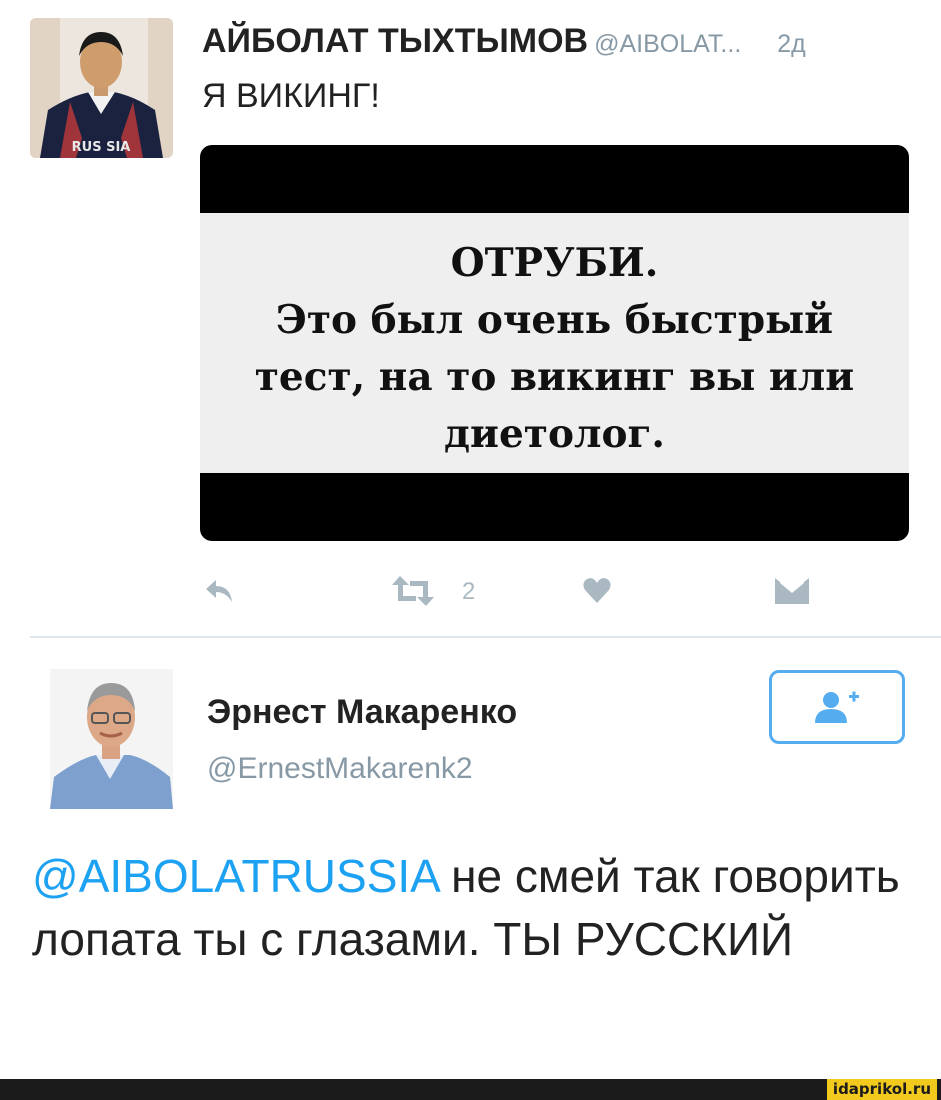 This screenshot has height=1100, width=941. Describe the element at coordinates (881, 1089) in the screenshot. I see `watermark-logo: idaprikol.ru` at that location.